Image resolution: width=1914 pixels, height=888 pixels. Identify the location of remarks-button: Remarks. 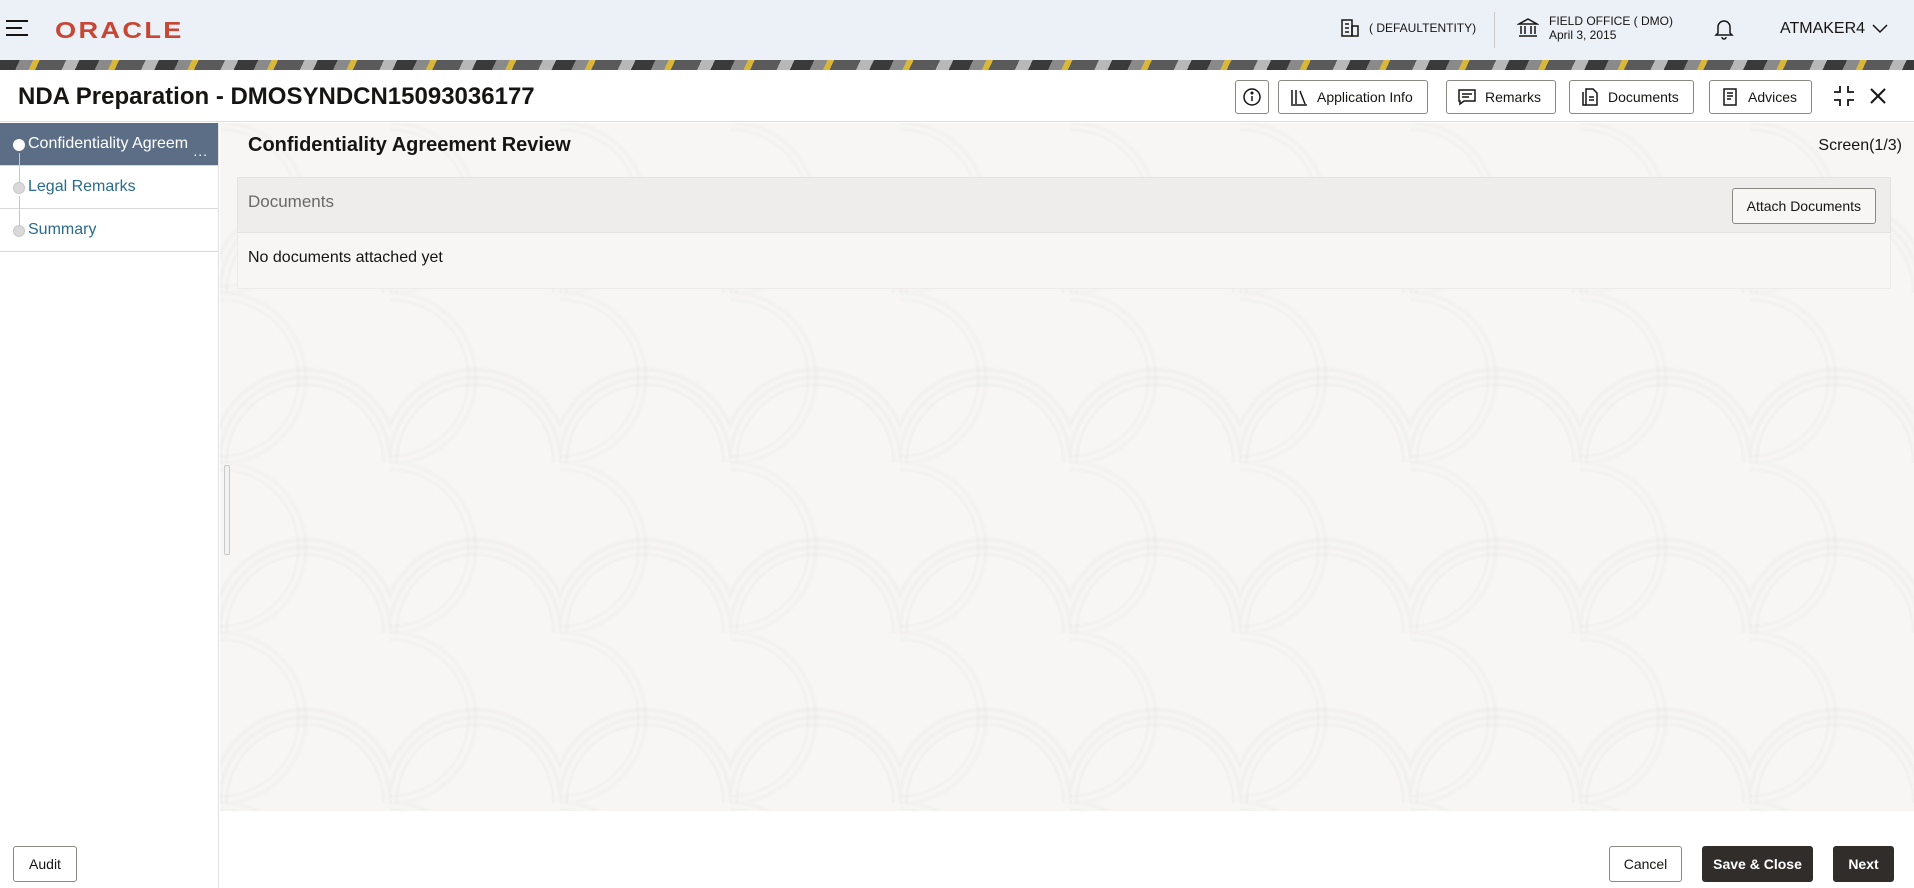
(1501, 97).